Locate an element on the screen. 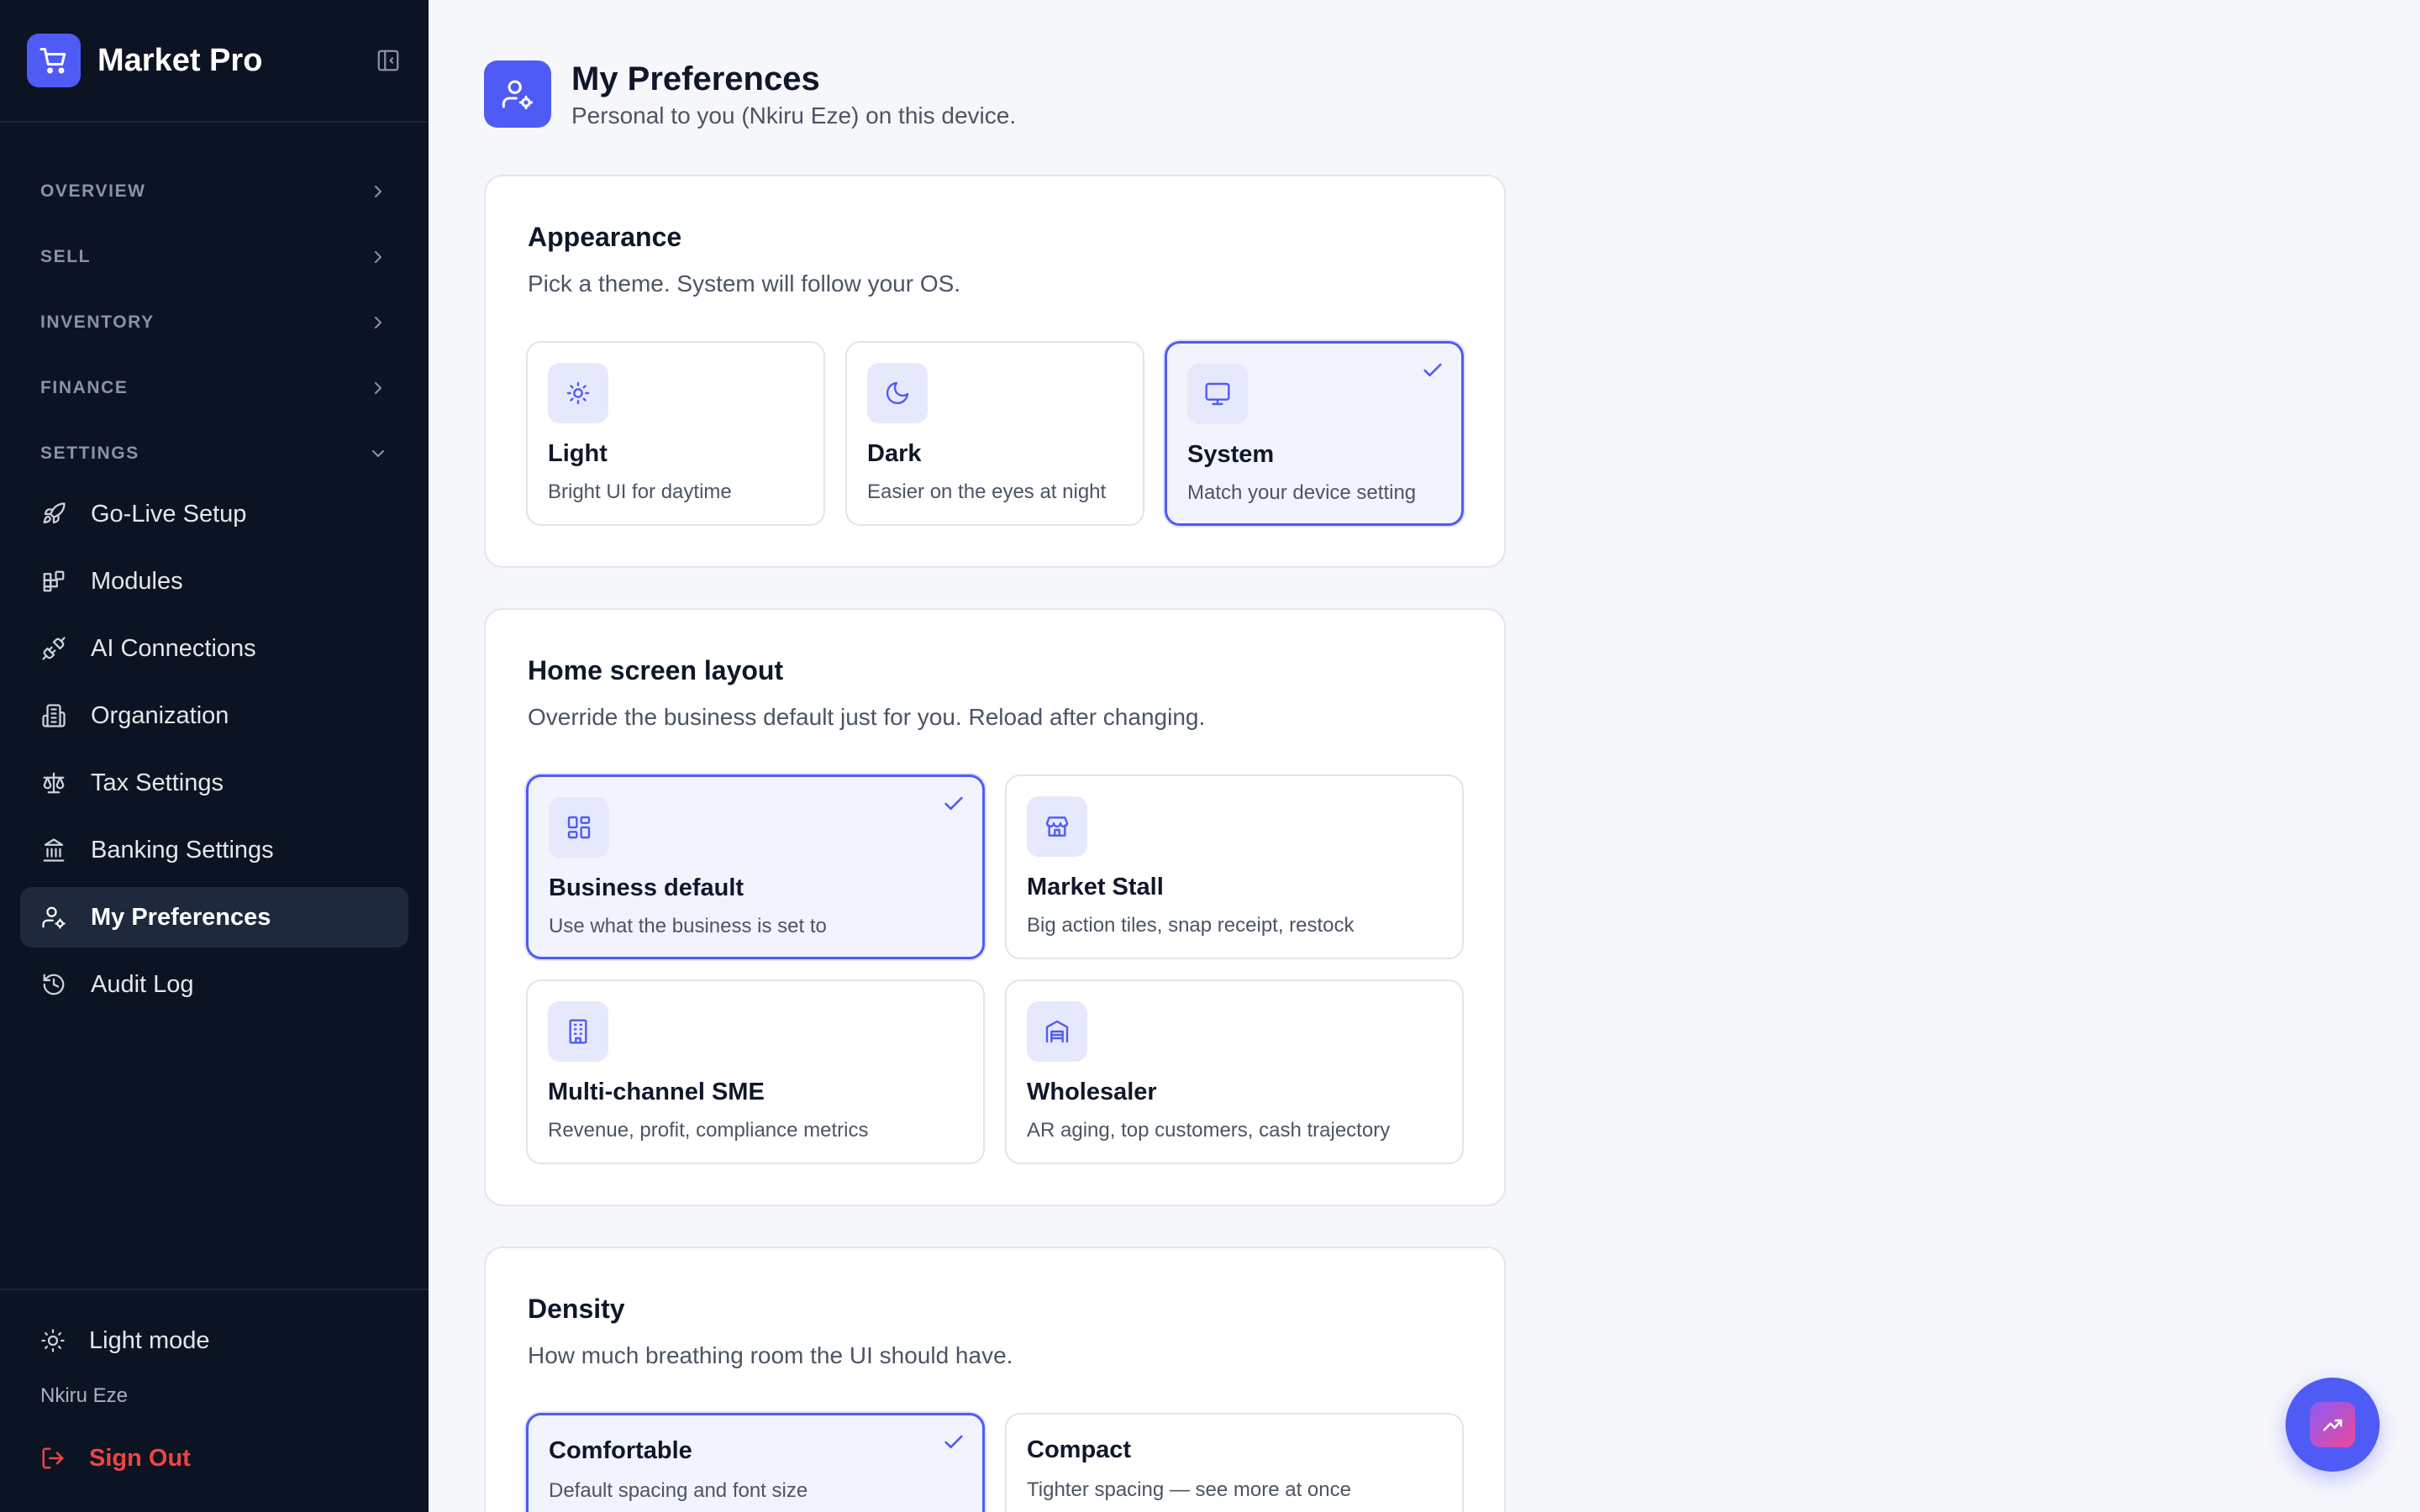  option-title: Light is located at coordinates (578, 453).